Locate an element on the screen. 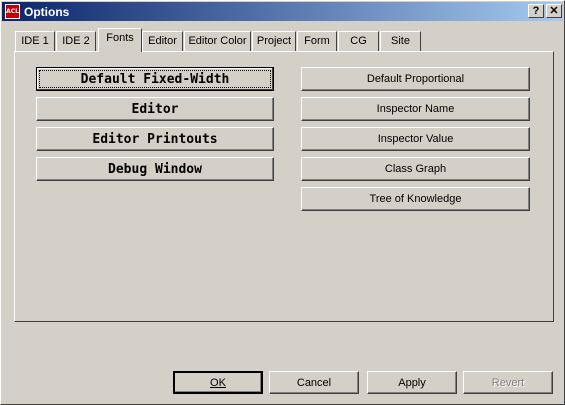 The image size is (565, 405). inspector-name-button: Inspector Name is located at coordinates (415, 109).